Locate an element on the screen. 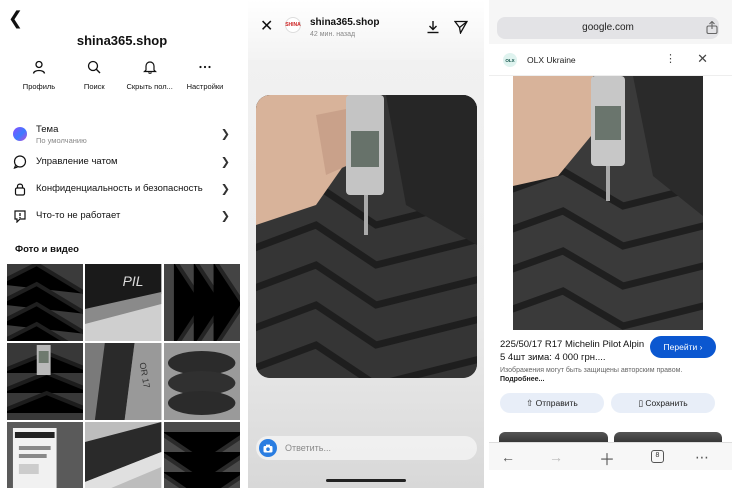 The width and height of the screenshot is (732, 488). send-icon is located at coordinates (461, 29).